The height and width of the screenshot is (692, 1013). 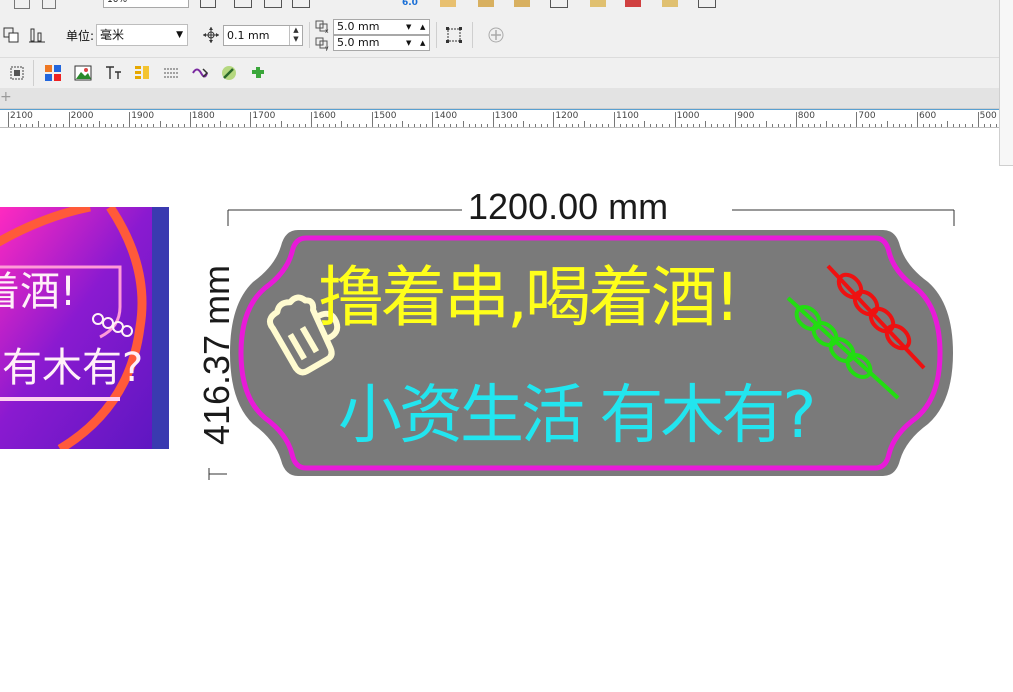 I want to click on shapes-icon, so click(x=53, y=73).